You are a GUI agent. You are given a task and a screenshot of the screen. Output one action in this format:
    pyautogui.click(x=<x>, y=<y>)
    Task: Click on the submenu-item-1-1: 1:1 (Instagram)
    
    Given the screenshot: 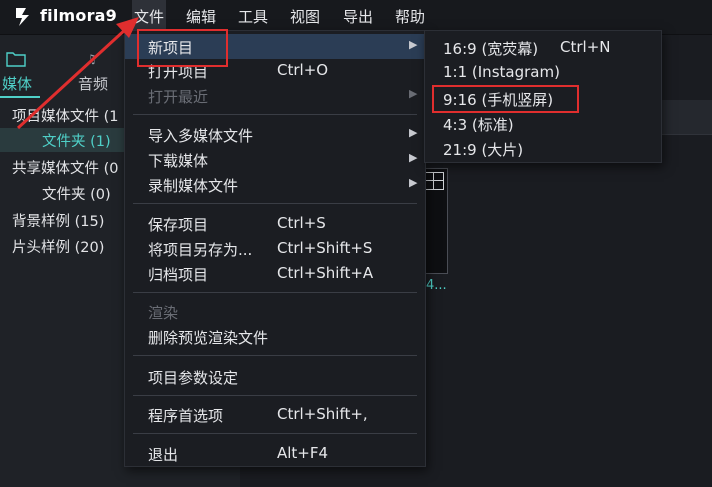 What is the action you would take?
    pyautogui.click(x=543, y=72)
    